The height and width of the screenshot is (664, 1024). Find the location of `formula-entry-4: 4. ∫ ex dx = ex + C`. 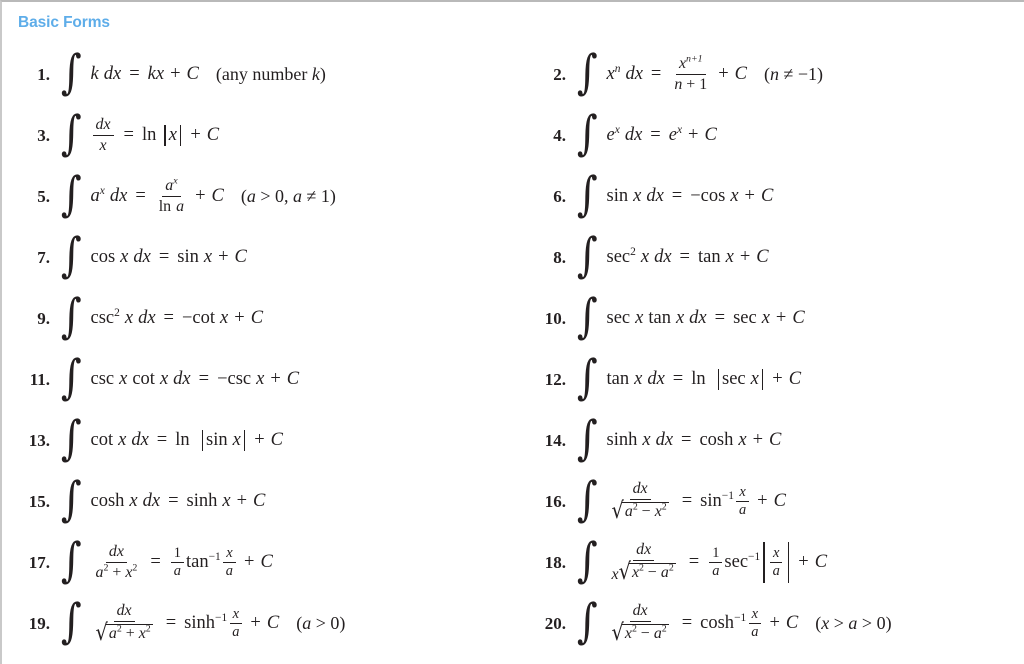

formula-entry-4: 4. ∫ ex dx = ex + C is located at coordinates (624, 135).